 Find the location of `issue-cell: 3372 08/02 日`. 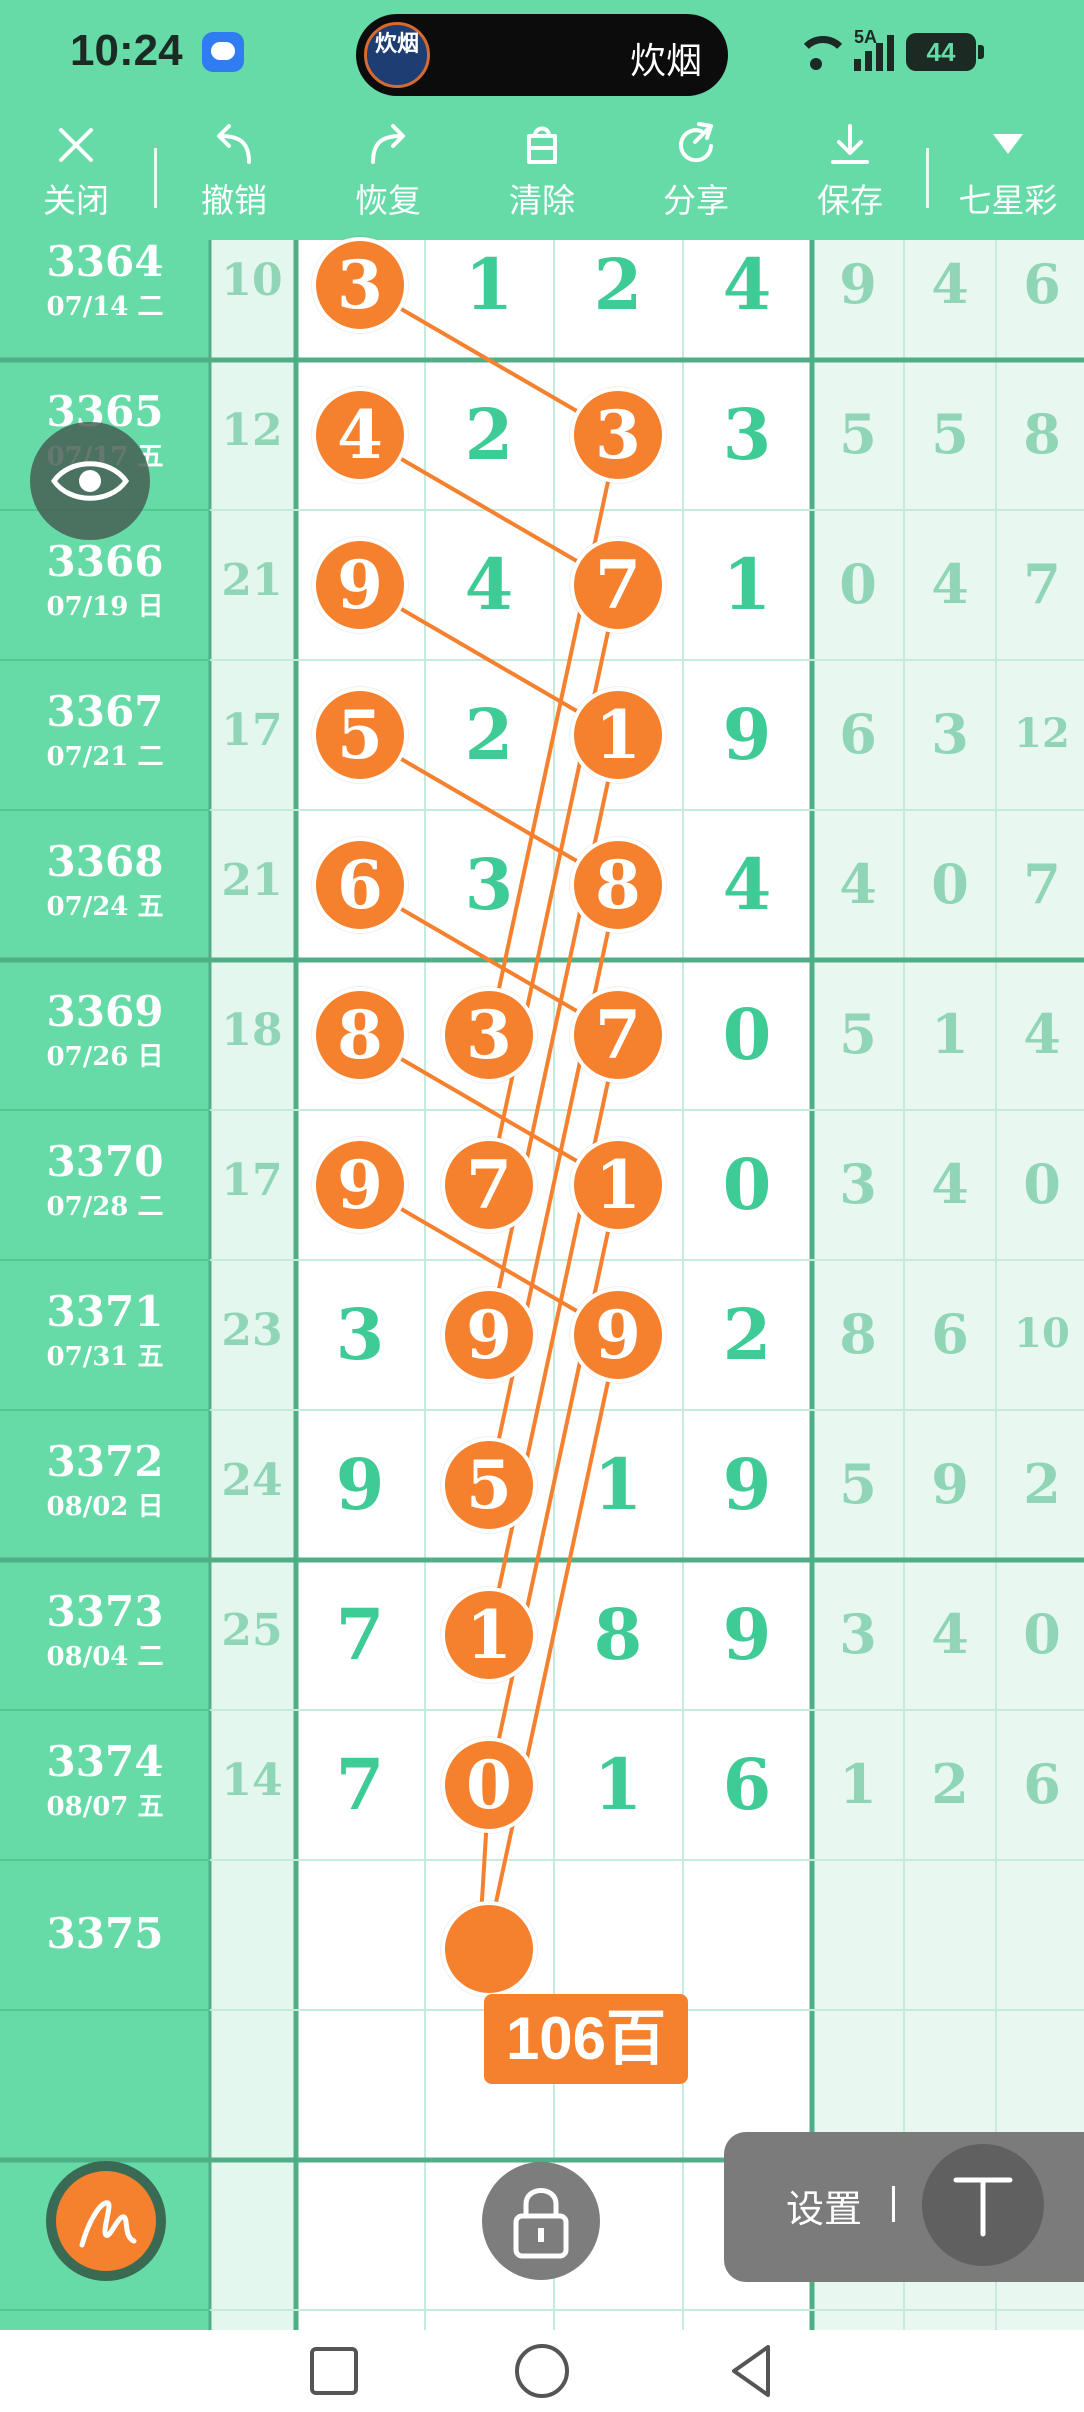

issue-cell: 3372 08/02 日 is located at coordinates (105, 1480).